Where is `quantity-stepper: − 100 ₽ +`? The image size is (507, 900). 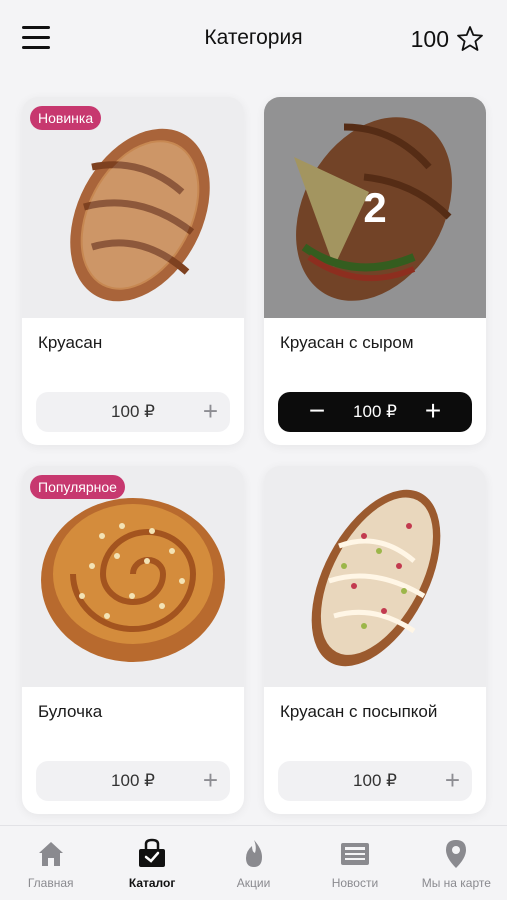
quantity-stepper: − 100 ₽ + is located at coordinates (375, 412).